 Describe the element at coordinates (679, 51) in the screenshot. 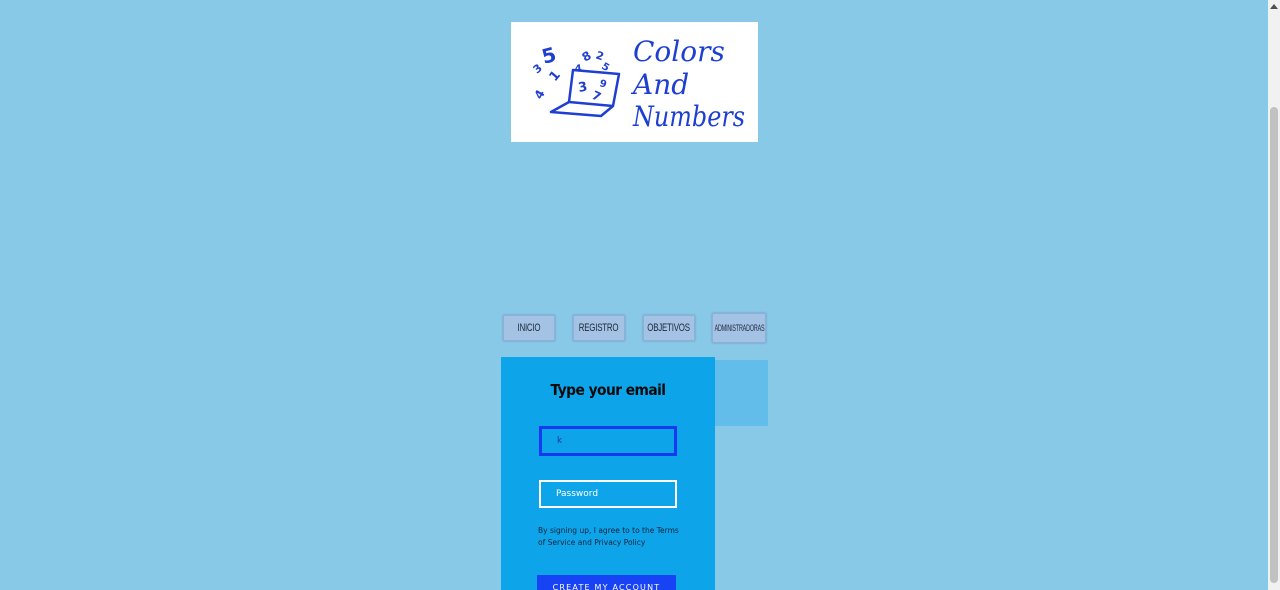

I see `logo-text-line1: Colors` at that location.